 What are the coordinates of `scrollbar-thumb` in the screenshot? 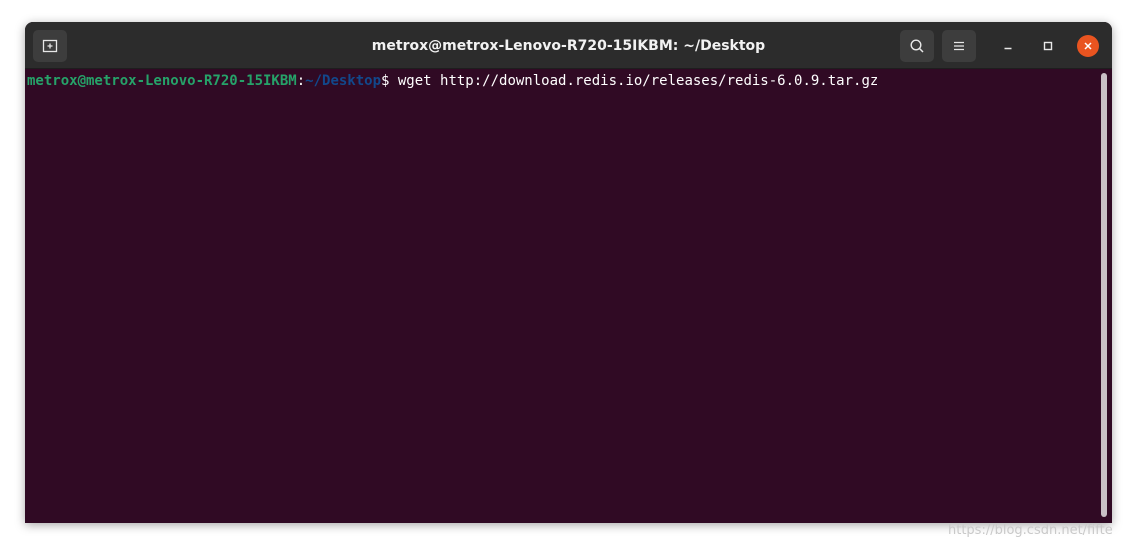 It's located at (1104, 295).